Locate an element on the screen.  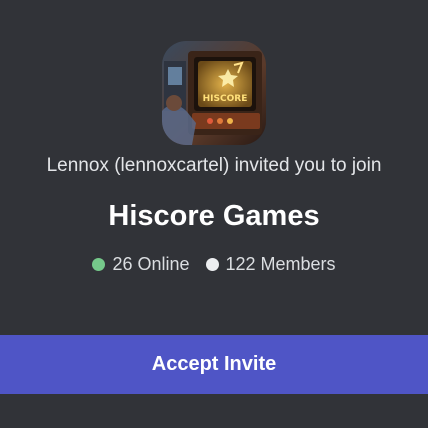
members-stat: 122 Members is located at coordinates (270, 264).